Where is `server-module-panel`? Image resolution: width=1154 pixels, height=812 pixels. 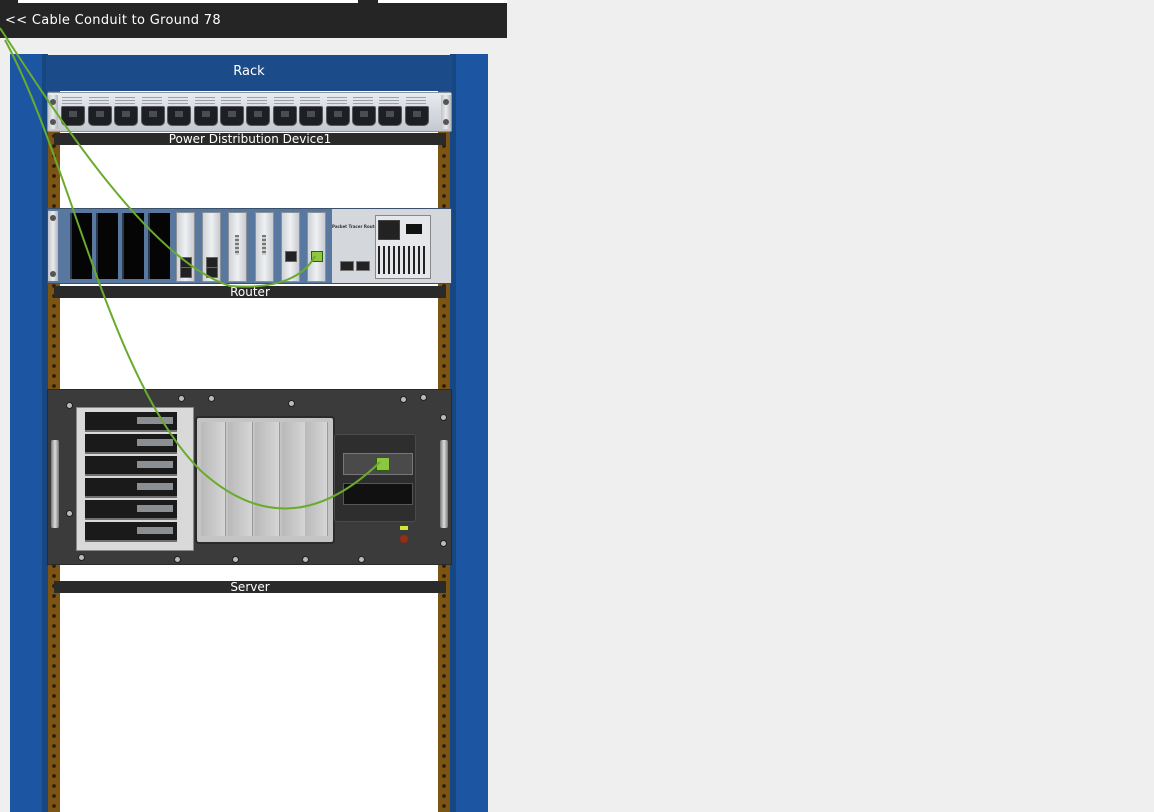 server-module-panel is located at coordinates (265, 480).